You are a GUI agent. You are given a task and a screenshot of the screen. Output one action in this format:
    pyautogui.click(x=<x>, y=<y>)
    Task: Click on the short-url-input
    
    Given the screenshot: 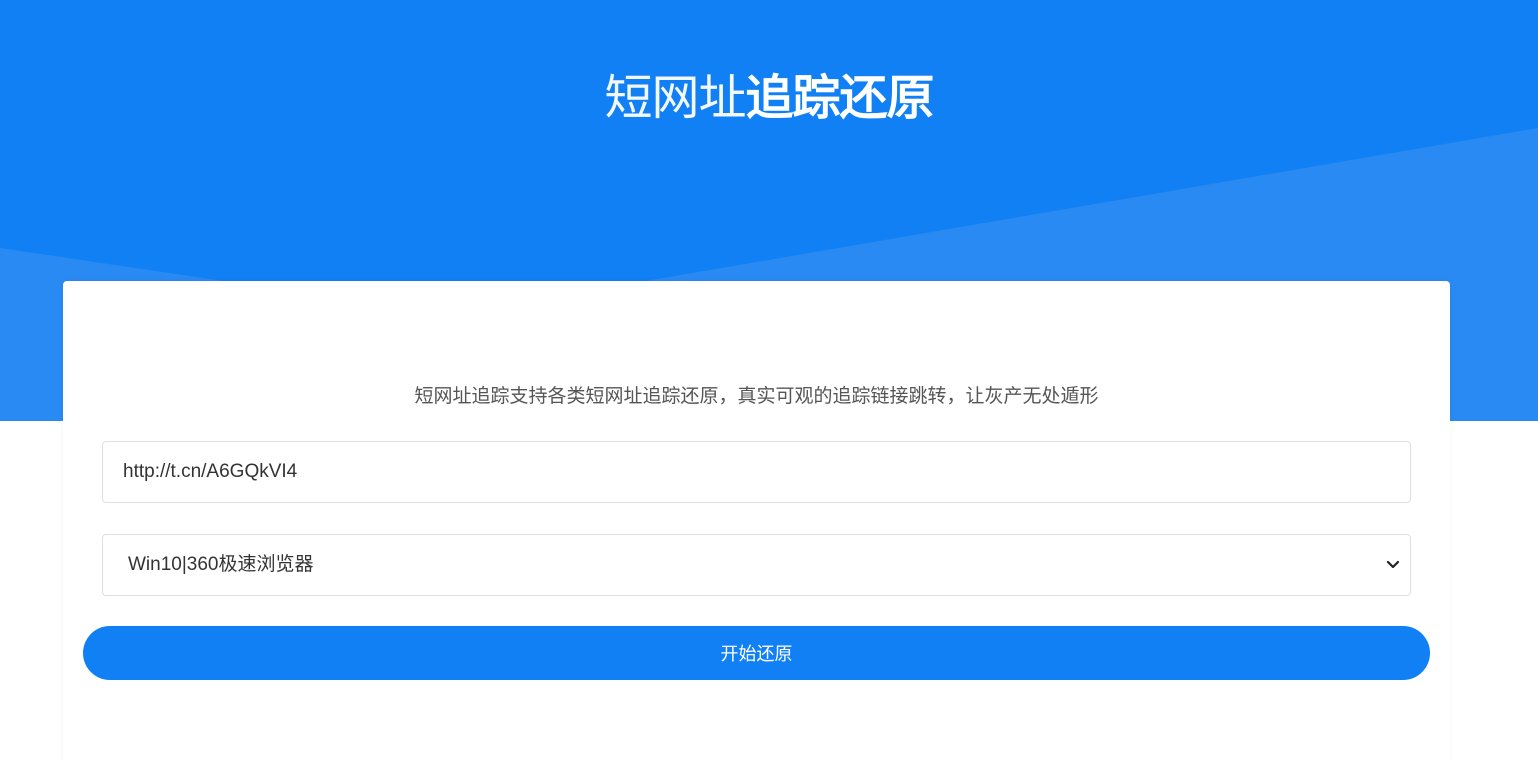 What is the action you would take?
    pyautogui.click(x=756, y=472)
    